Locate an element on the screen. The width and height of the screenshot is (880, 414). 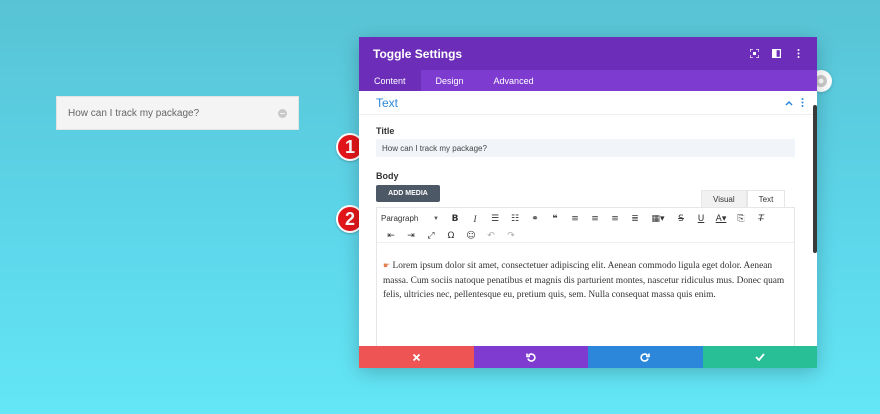
strikethrough-icon: S is located at coordinates (681, 218).